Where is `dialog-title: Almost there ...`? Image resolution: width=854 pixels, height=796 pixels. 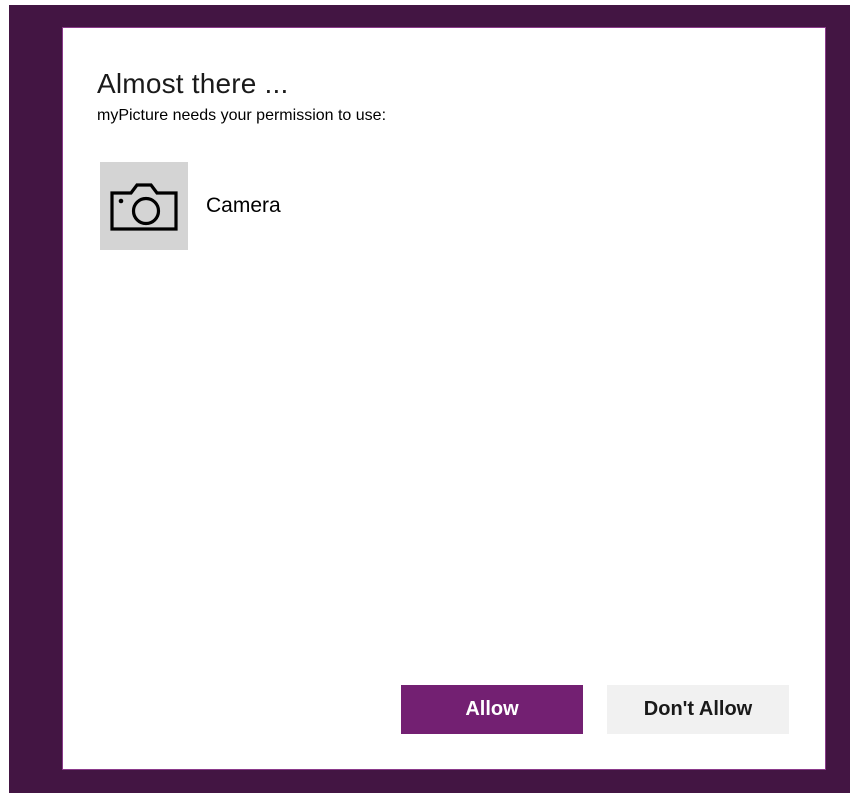 dialog-title: Almost there ... is located at coordinates (193, 83).